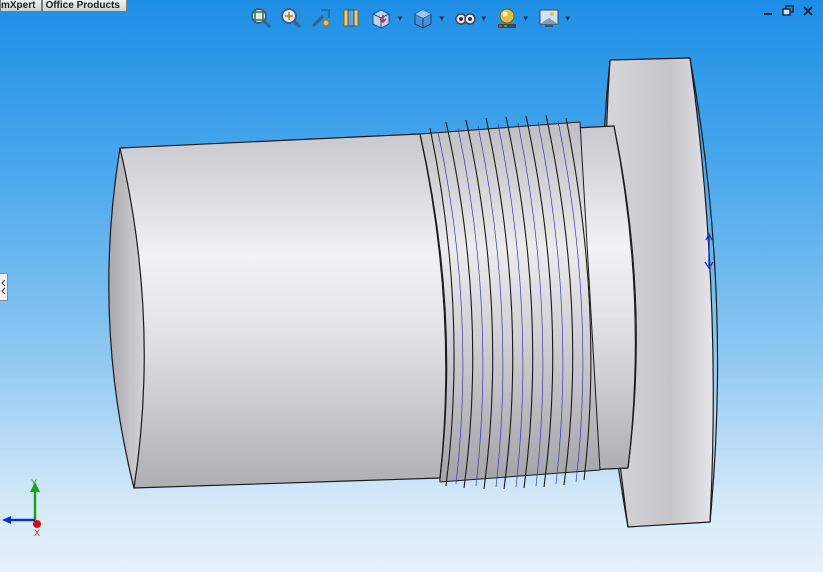 The width and height of the screenshot is (823, 572). I want to click on chevron-left-icon, so click(3, 287).